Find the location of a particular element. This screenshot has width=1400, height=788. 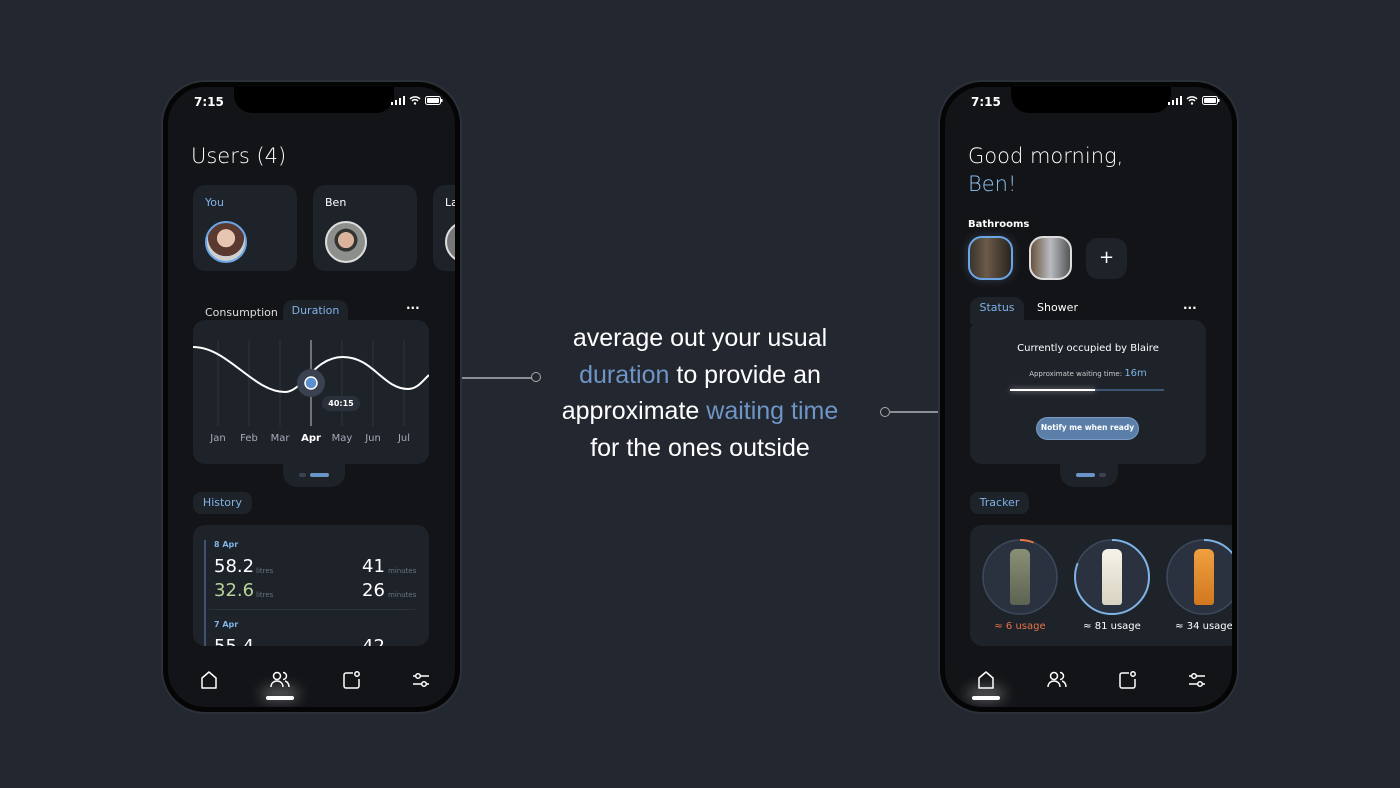

month-label: Mar is located at coordinates (280, 438).